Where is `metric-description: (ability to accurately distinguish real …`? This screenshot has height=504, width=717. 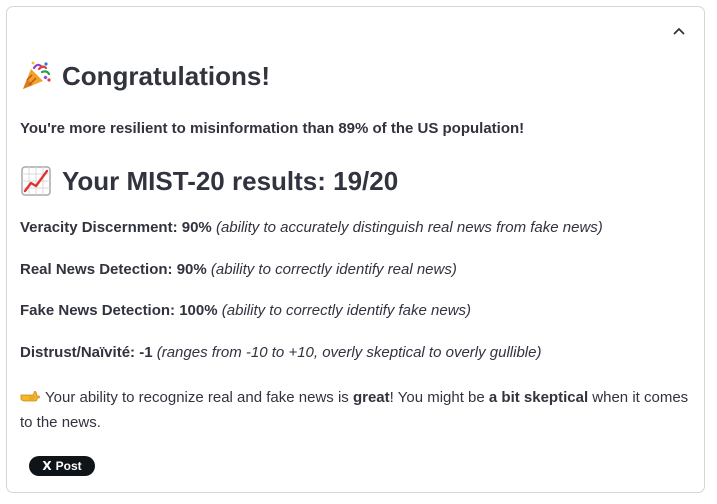
metric-description: (ability to accurately distinguish real … is located at coordinates (409, 227).